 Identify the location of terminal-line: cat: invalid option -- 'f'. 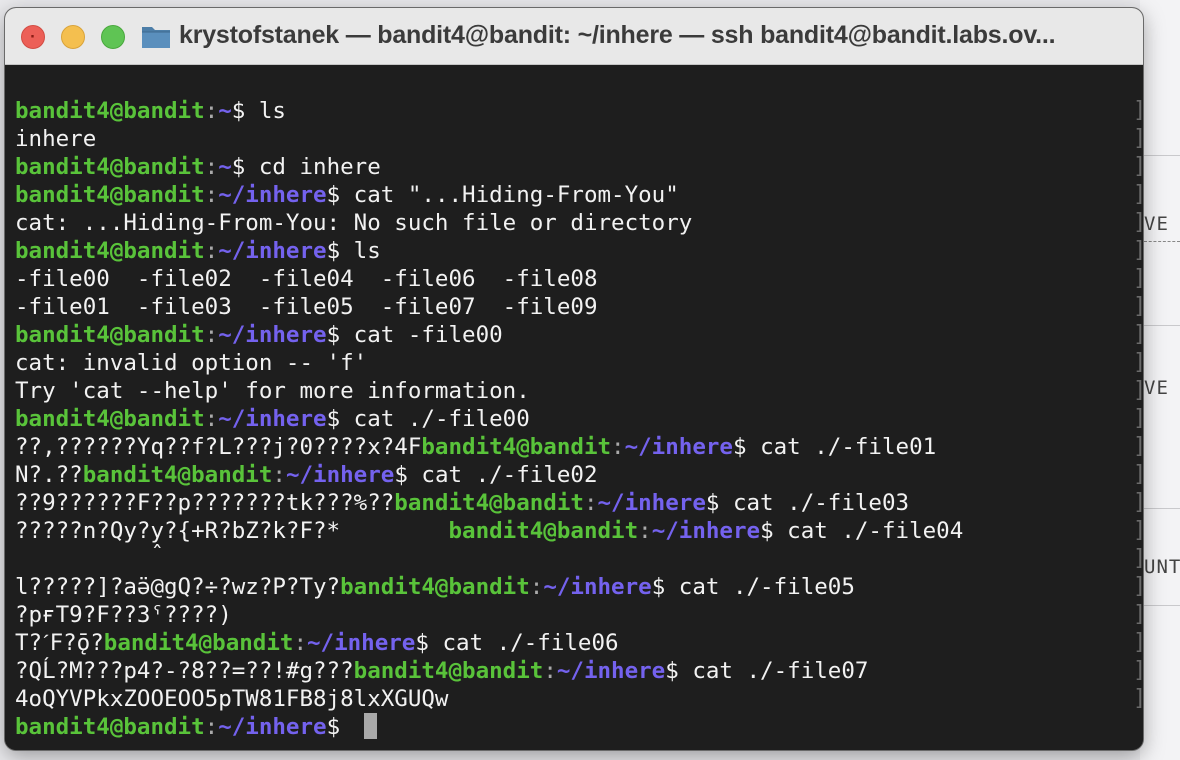
(191, 363).